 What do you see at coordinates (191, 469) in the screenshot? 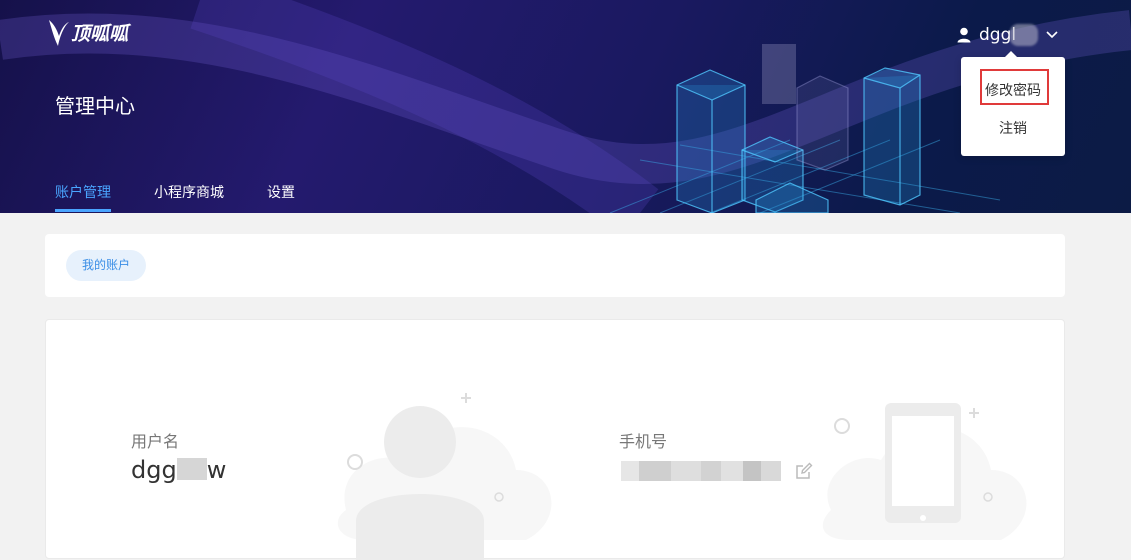
I see `username-redacted-block` at bounding box center [191, 469].